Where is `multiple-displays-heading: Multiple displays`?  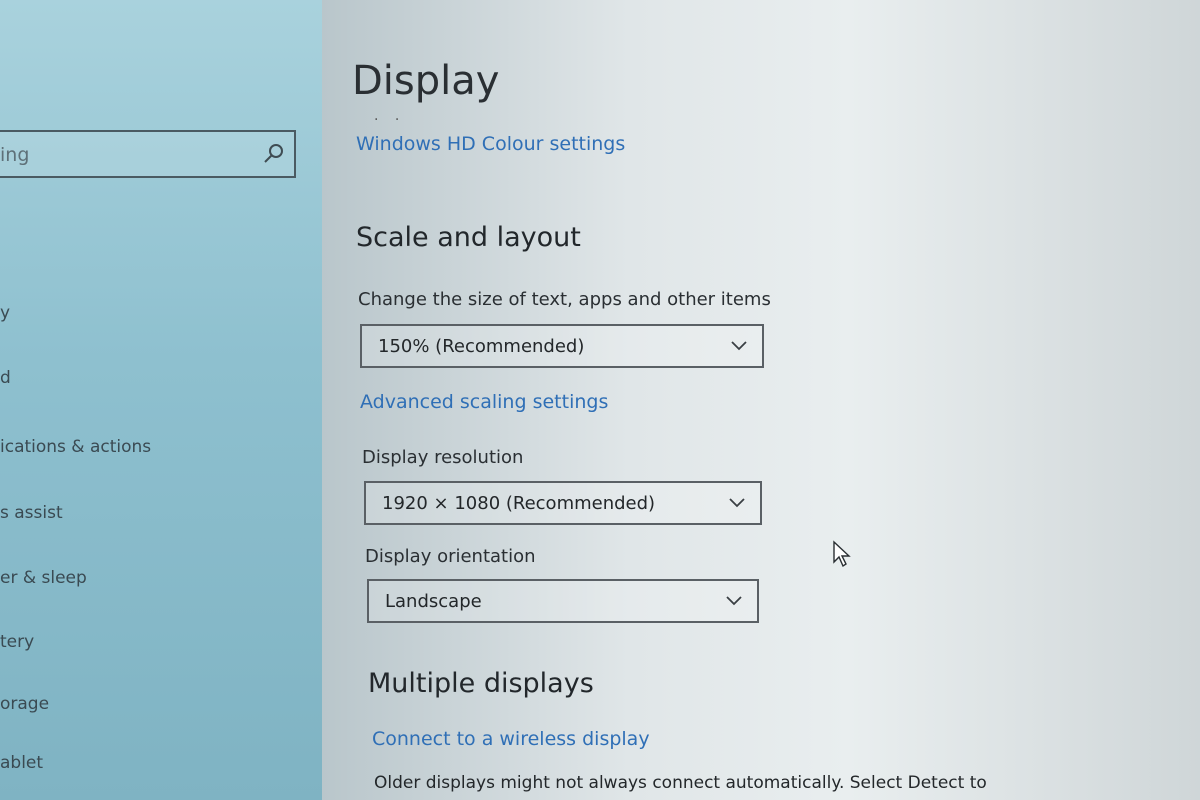
multiple-displays-heading: Multiple displays is located at coordinates (481, 683).